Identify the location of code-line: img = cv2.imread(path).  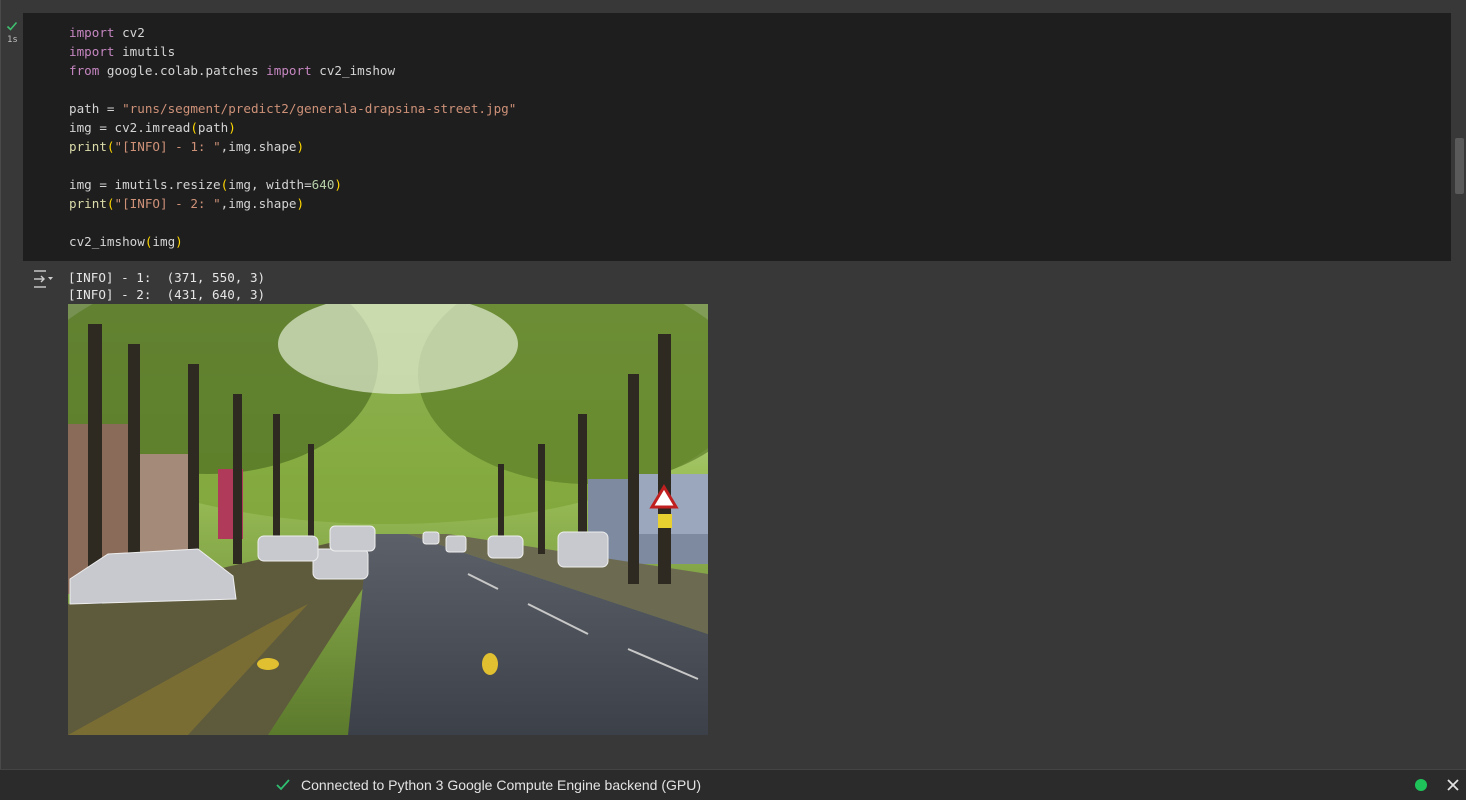
(292, 127).